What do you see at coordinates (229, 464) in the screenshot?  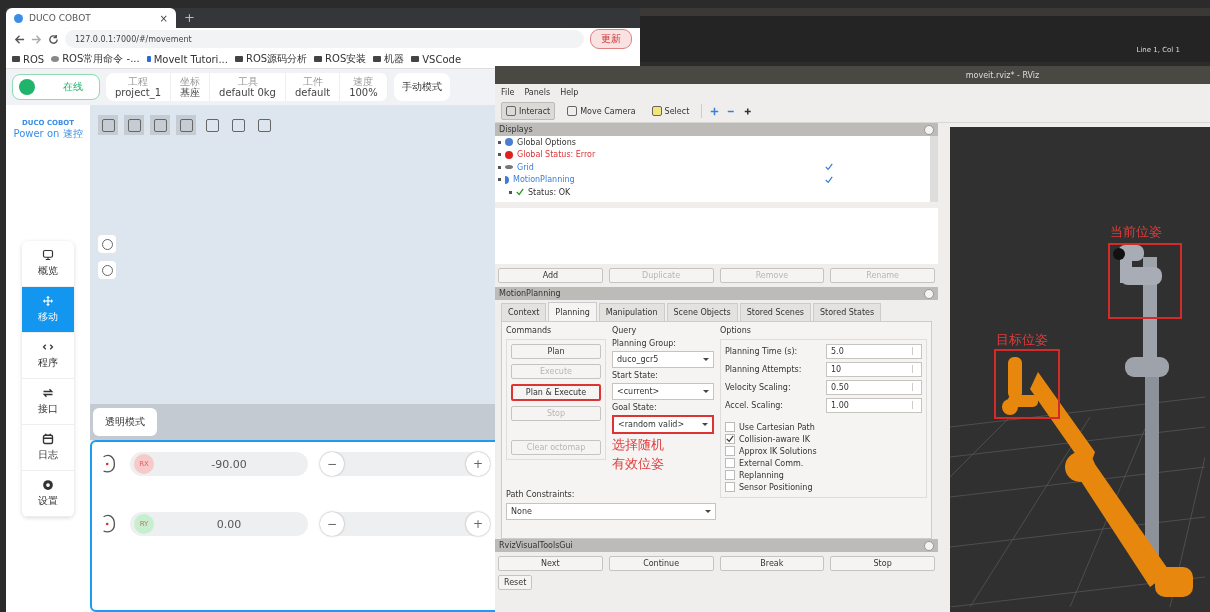 I see `axis-value: -90.00` at bounding box center [229, 464].